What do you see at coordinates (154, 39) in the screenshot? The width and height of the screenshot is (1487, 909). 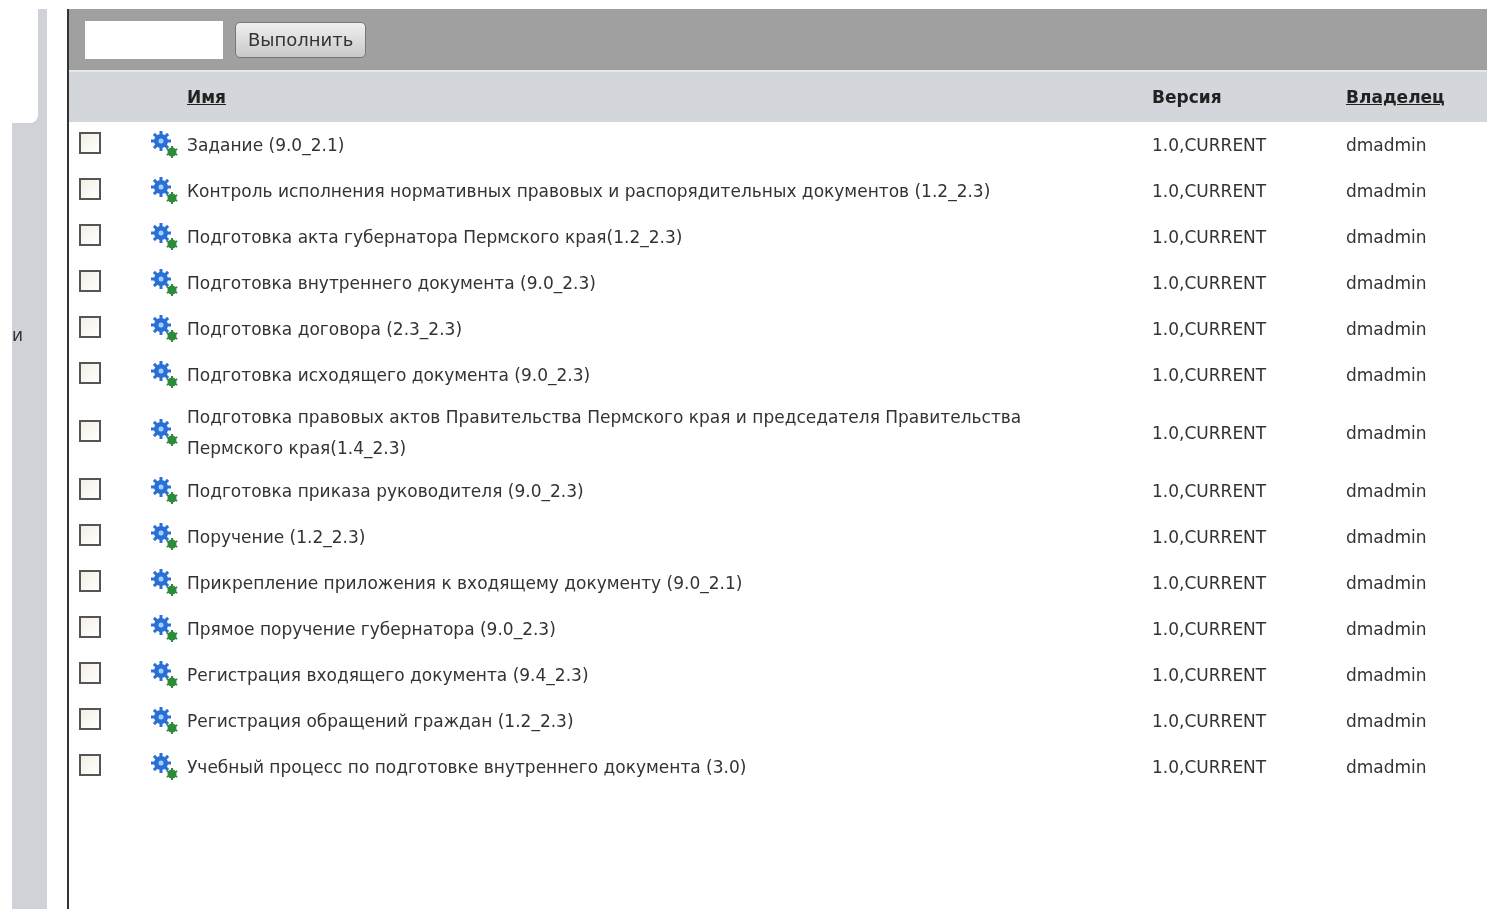 I see `search-field` at bounding box center [154, 39].